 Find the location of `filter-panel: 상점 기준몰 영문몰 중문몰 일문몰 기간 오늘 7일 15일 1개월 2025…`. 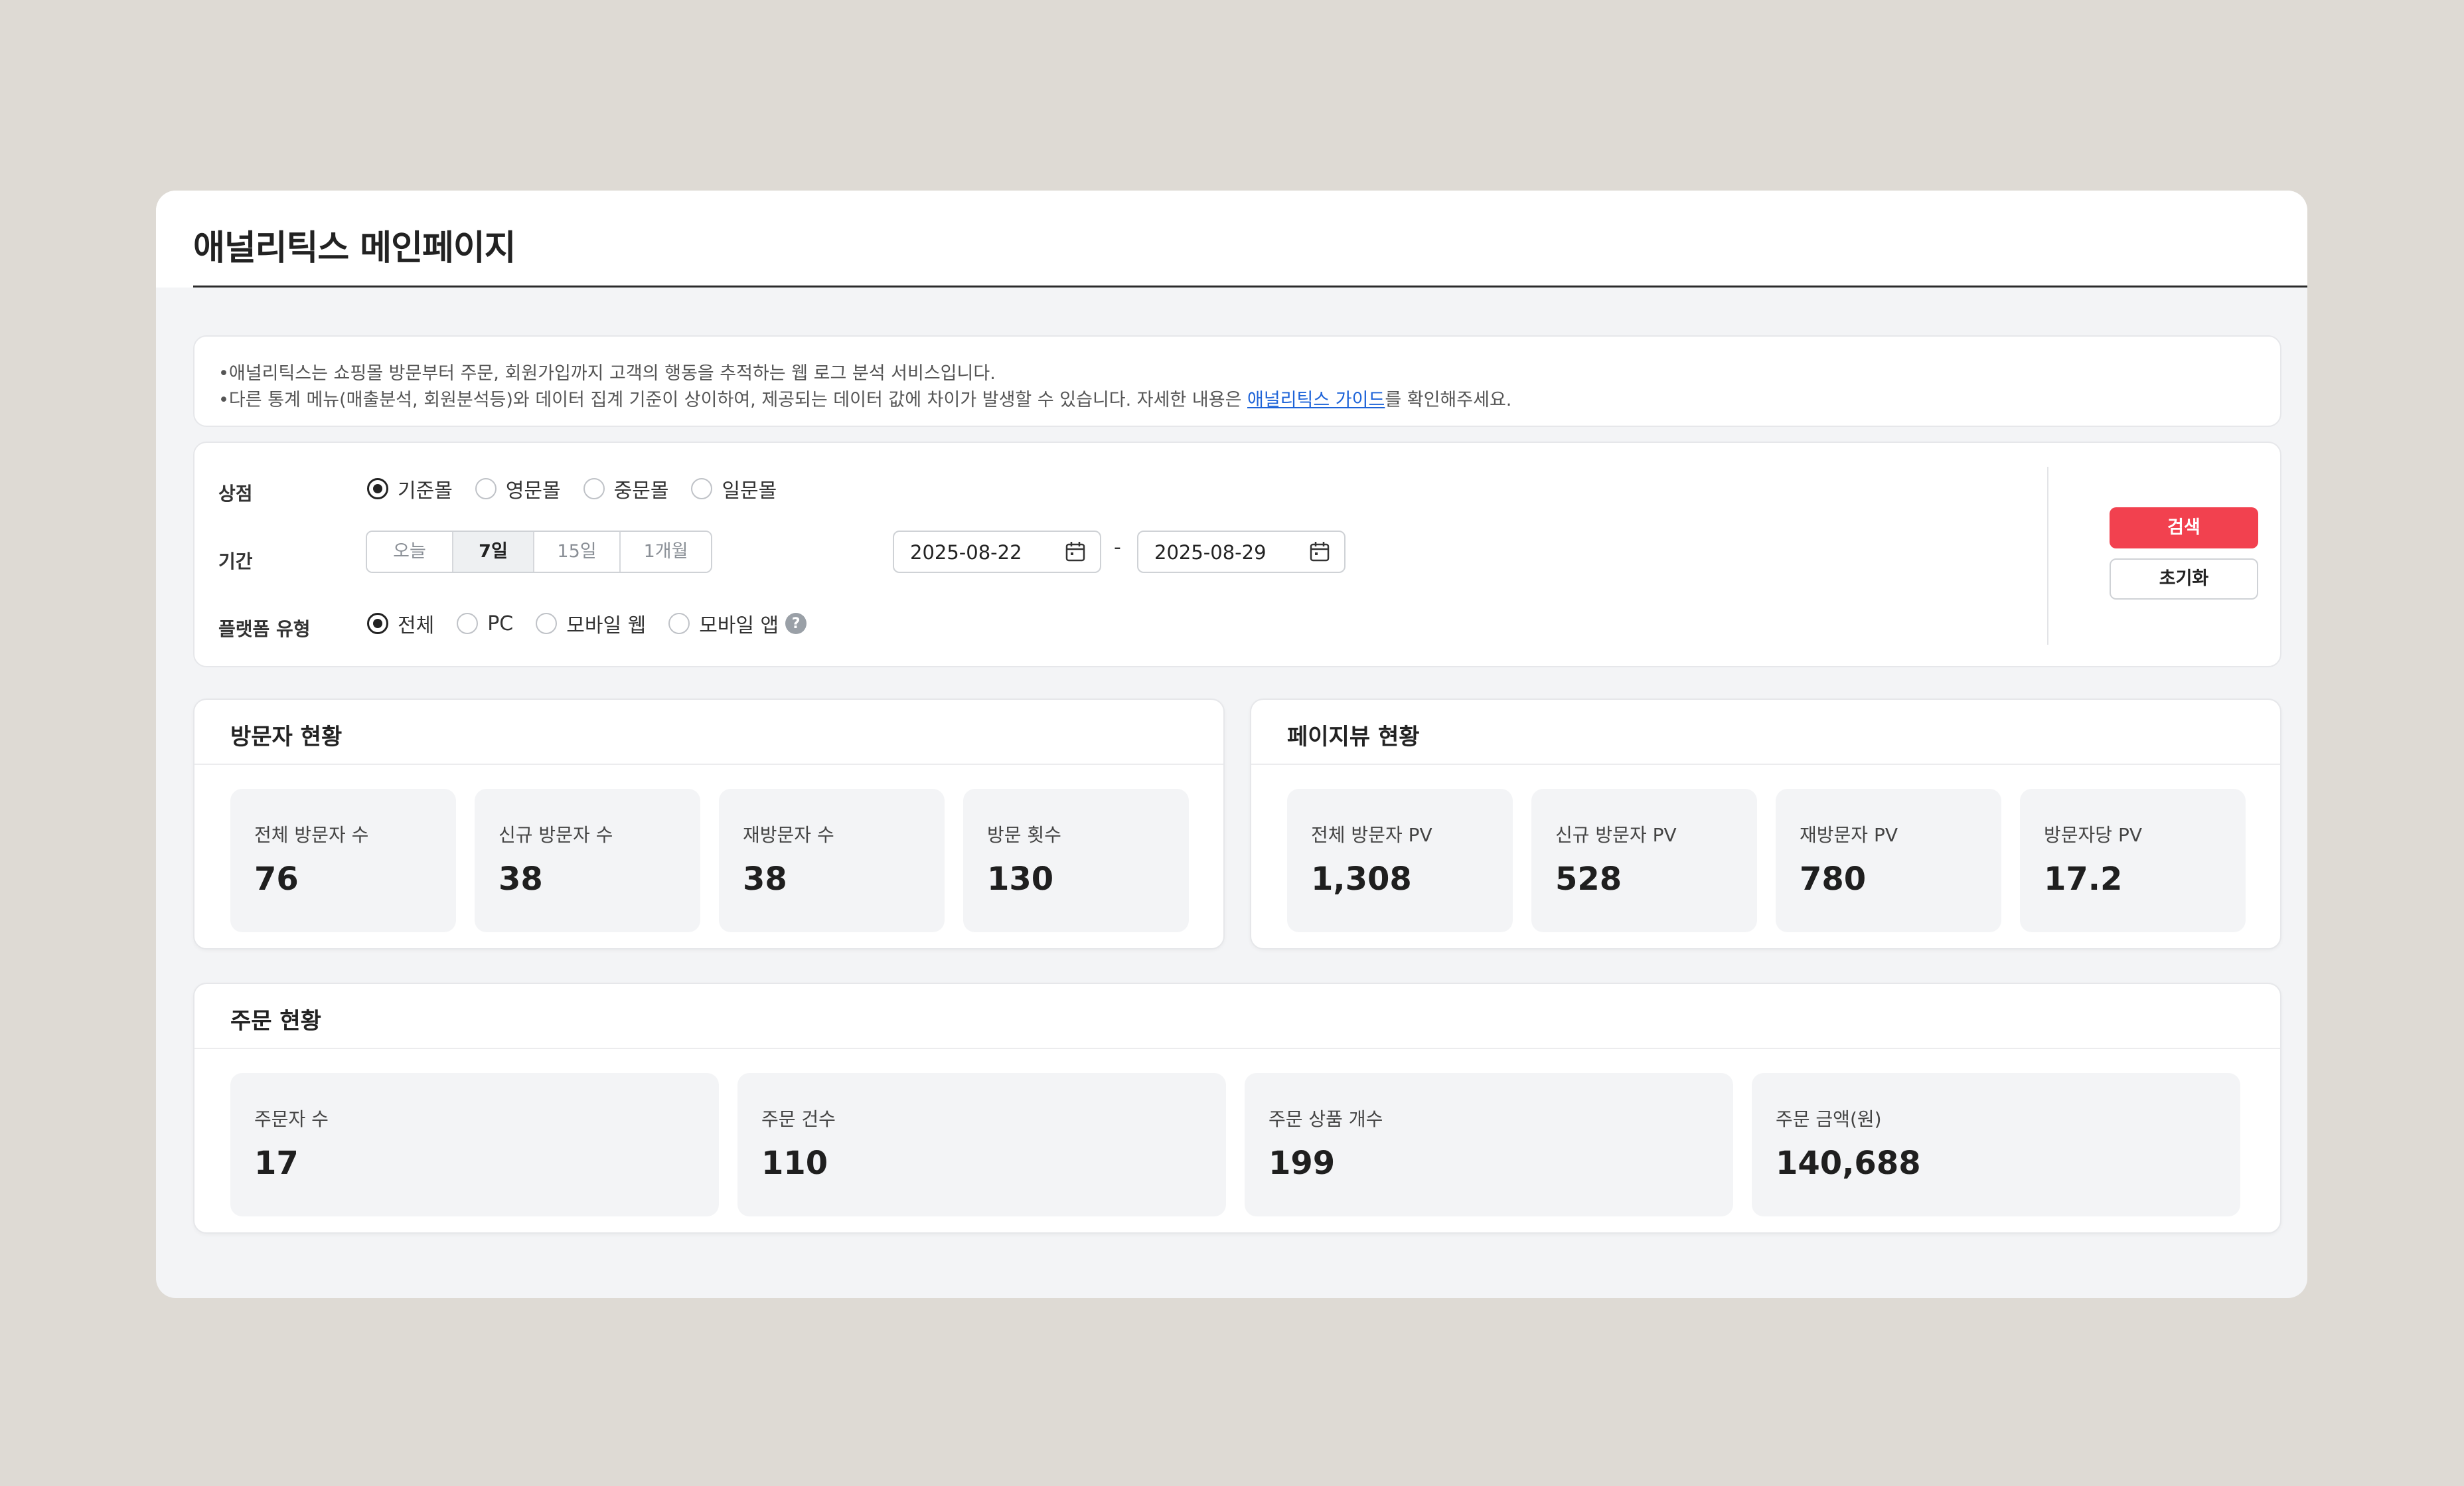

filter-panel: 상점 기준몰 영문몰 중문몰 일문몰 기간 오늘 7일 15일 1개월 2025… is located at coordinates (1237, 554).